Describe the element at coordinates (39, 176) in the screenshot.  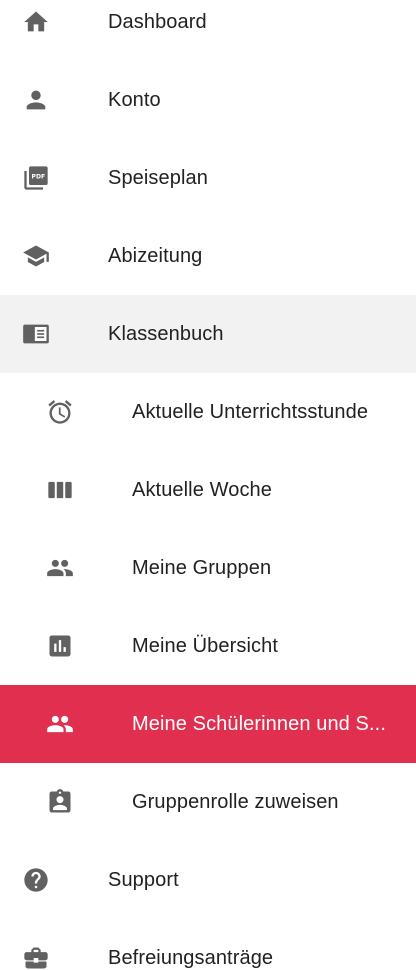
I see `svg-text: PDF` at that location.